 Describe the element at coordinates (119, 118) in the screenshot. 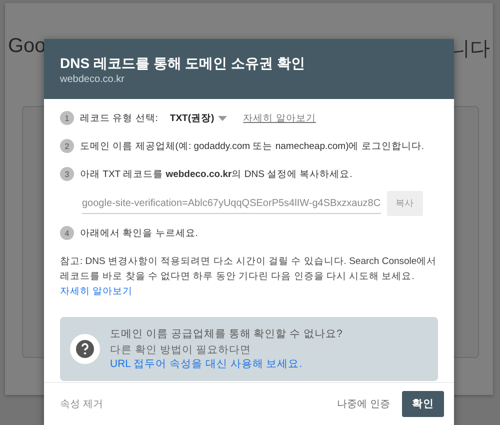

I see `step-label: 레코드 유형 선택:` at that location.